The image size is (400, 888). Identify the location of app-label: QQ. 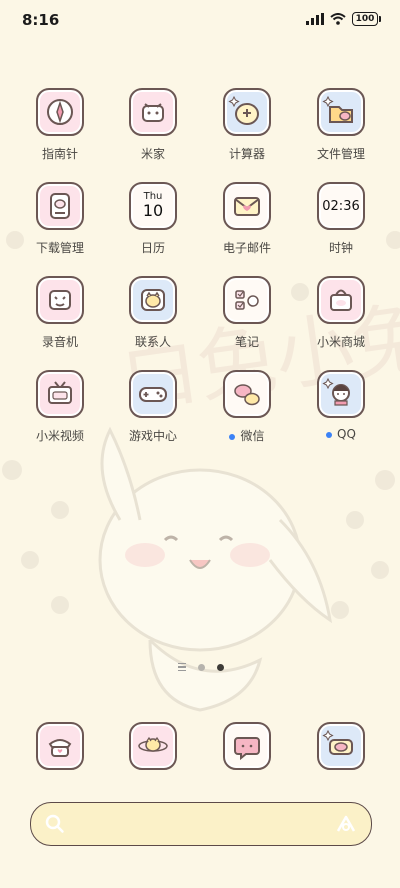
(346, 434).